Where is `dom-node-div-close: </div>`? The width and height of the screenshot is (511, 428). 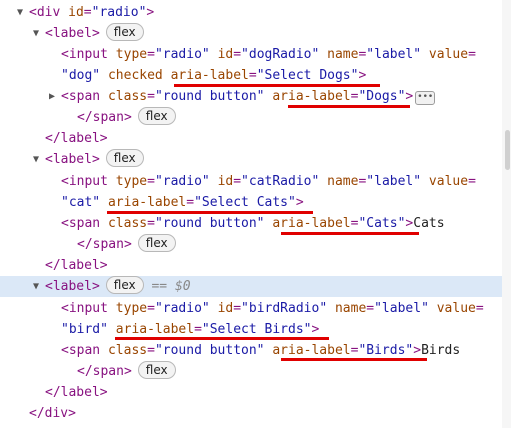 dom-node-div-close: </div> is located at coordinates (251, 413).